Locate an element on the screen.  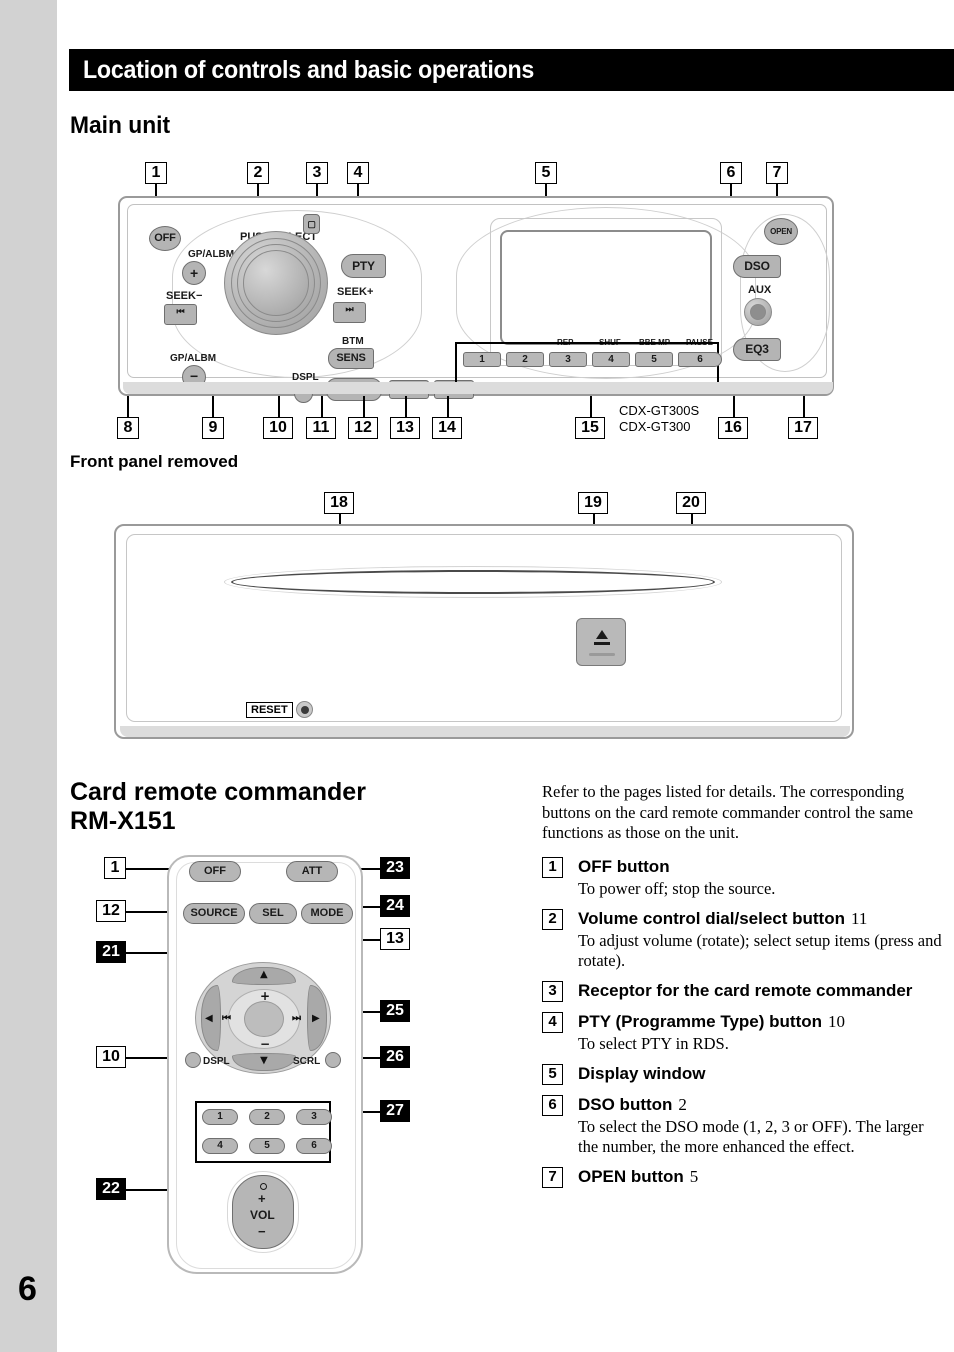
item-title: Volume control dial/select button 11 is located at coordinates (760, 919).